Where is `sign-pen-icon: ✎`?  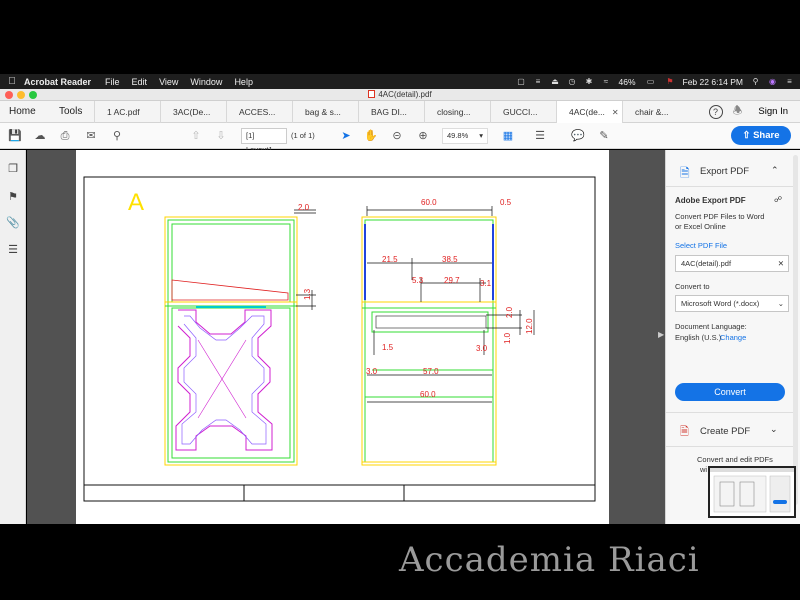 sign-pen-icon: ✎ is located at coordinates (604, 136).